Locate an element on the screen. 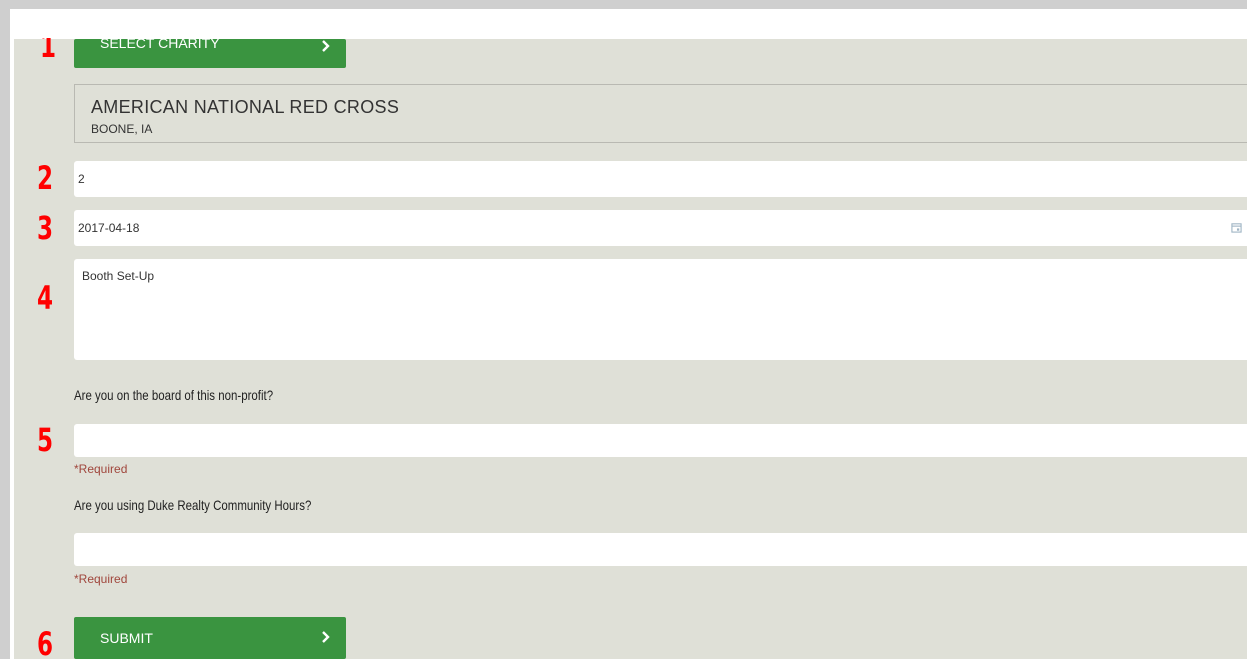 Image resolution: width=1247 pixels, height=659 pixels. charity-location: BOONE, IA is located at coordinates (122, 129).